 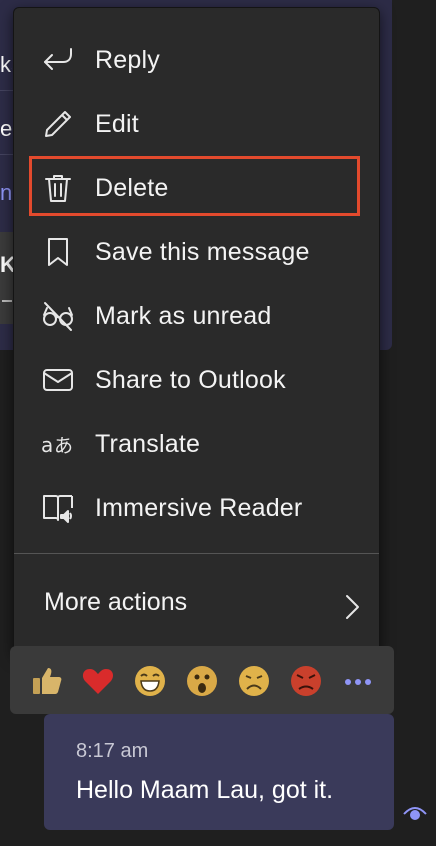 What do you see at coordinates (196, 553) in the screenshot?
I see `menu-divider` at bounding box center [196, 553].